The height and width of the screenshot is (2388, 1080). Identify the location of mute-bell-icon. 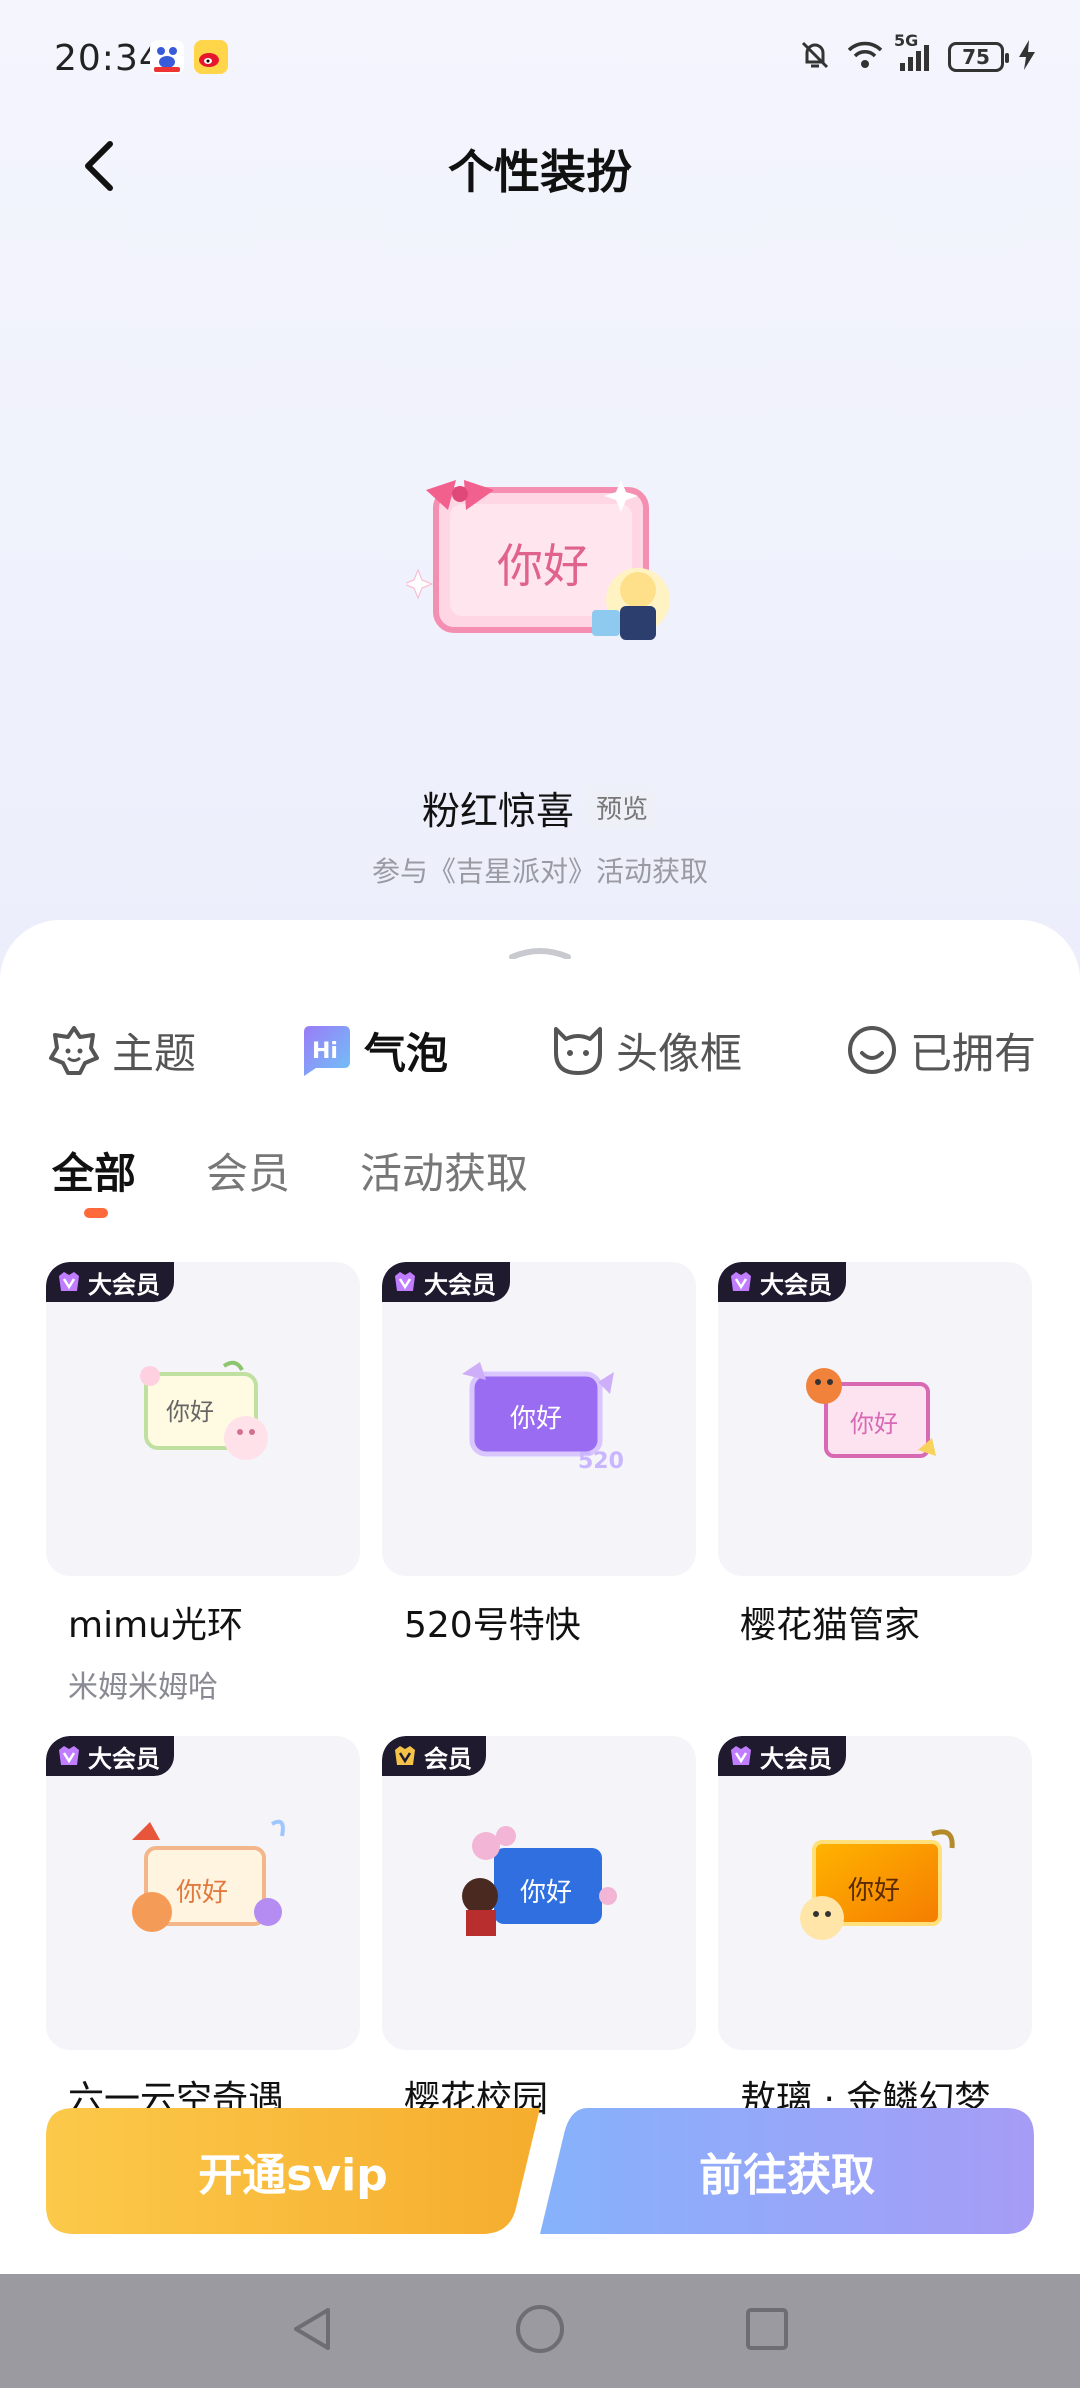
(815, 57).